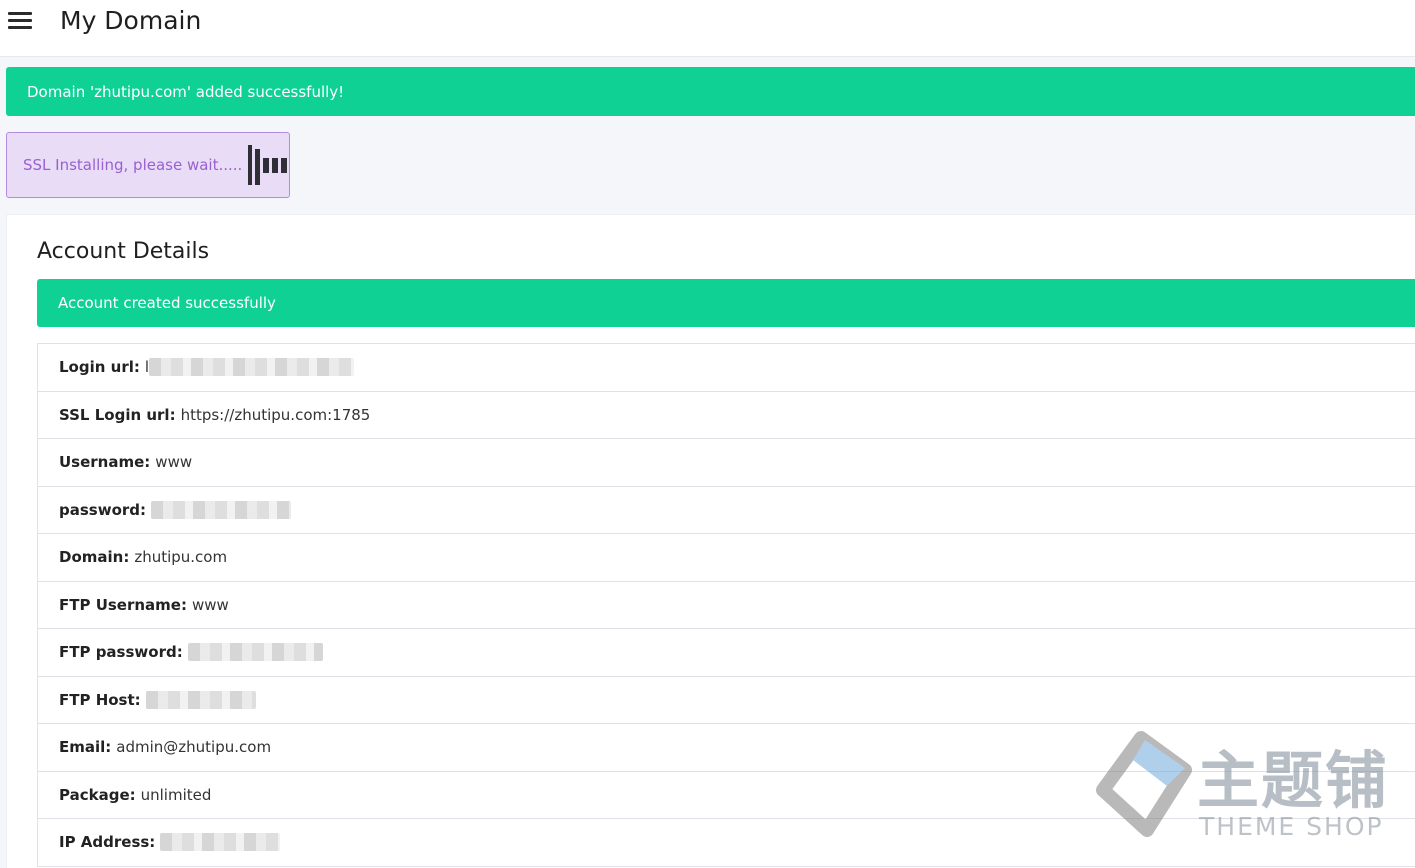  What do you see at coordinates (1144, 784) in the screenshot?
I see `zhutipu-logo-icon` at bounding box center [1144, 784].